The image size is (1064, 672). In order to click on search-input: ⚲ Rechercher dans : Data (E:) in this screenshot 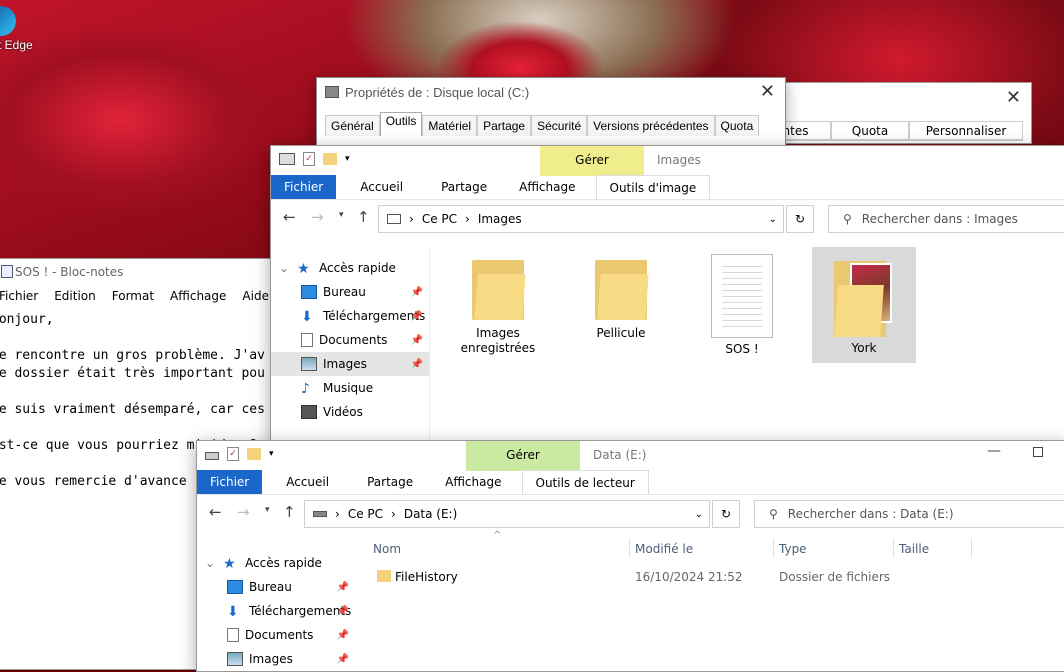, I will do `click(909, 514)`.